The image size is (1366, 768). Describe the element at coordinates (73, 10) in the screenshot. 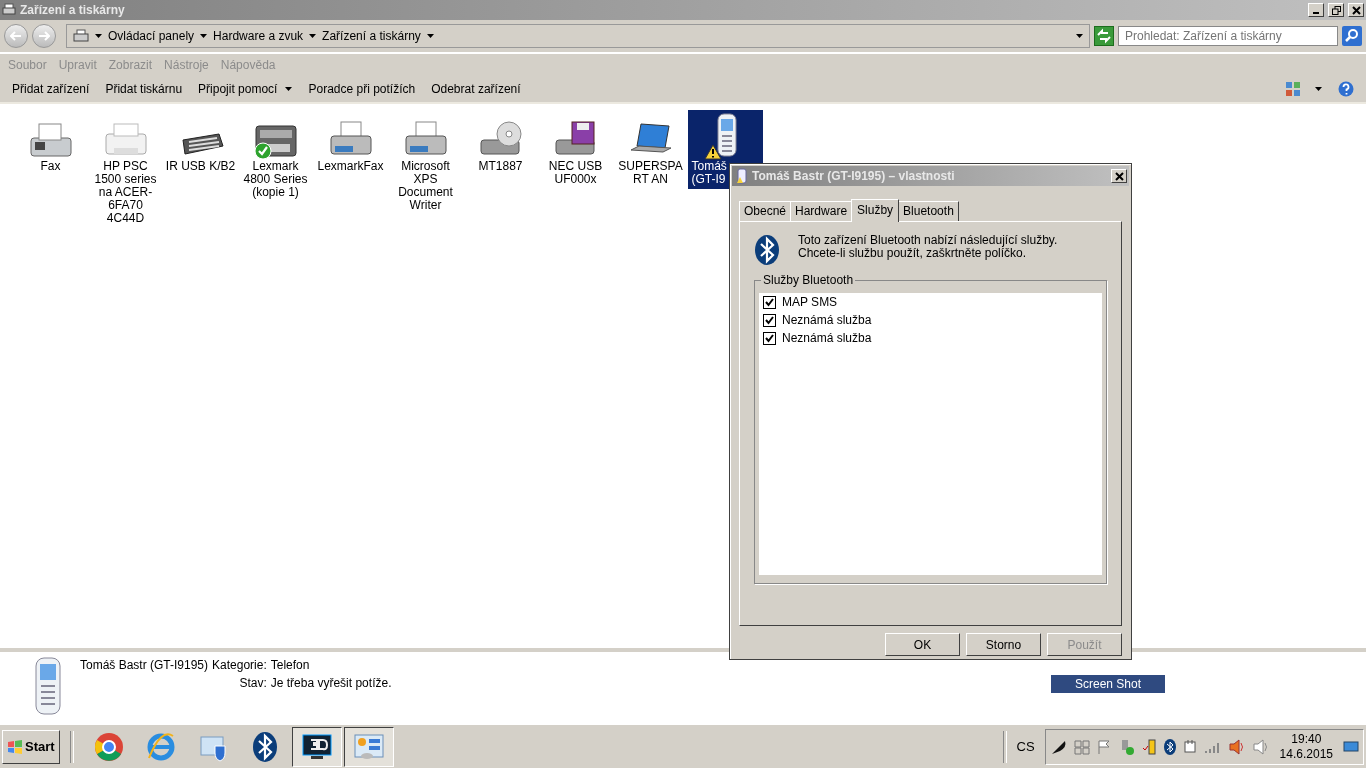

I see `window-title: Zařízení a tiskárny` at that location.